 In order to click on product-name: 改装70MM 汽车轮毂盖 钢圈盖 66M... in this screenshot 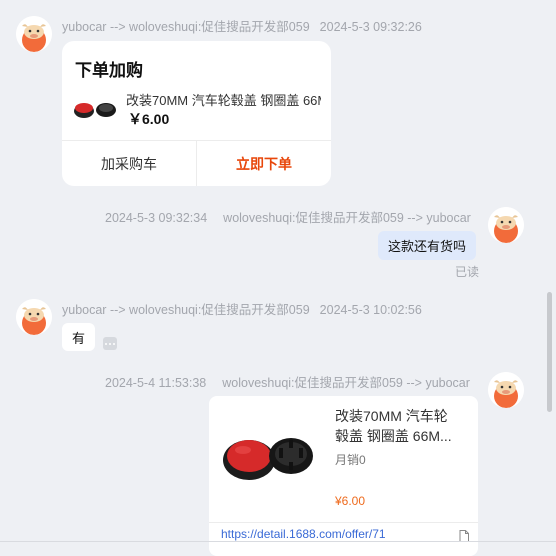, I will do `click(398, 426)`.